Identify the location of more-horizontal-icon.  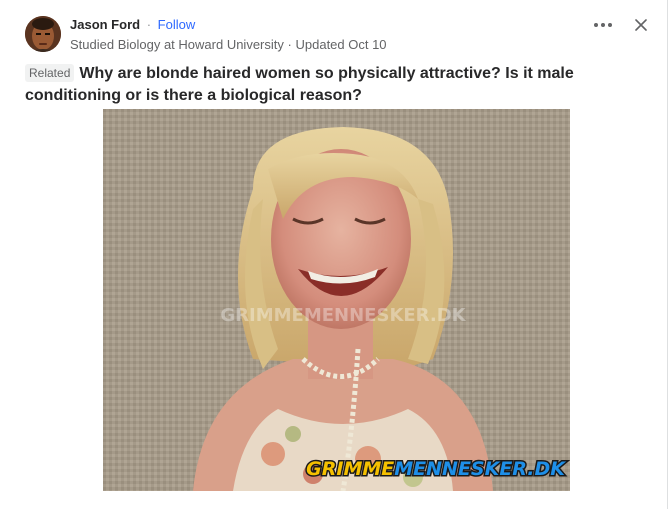
(603, 25).